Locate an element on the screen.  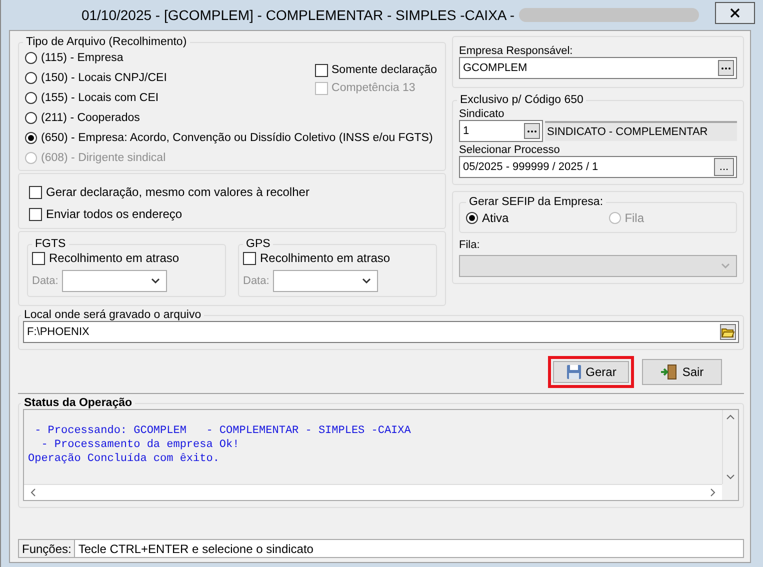
close-button is located at coordinates (735, 13).